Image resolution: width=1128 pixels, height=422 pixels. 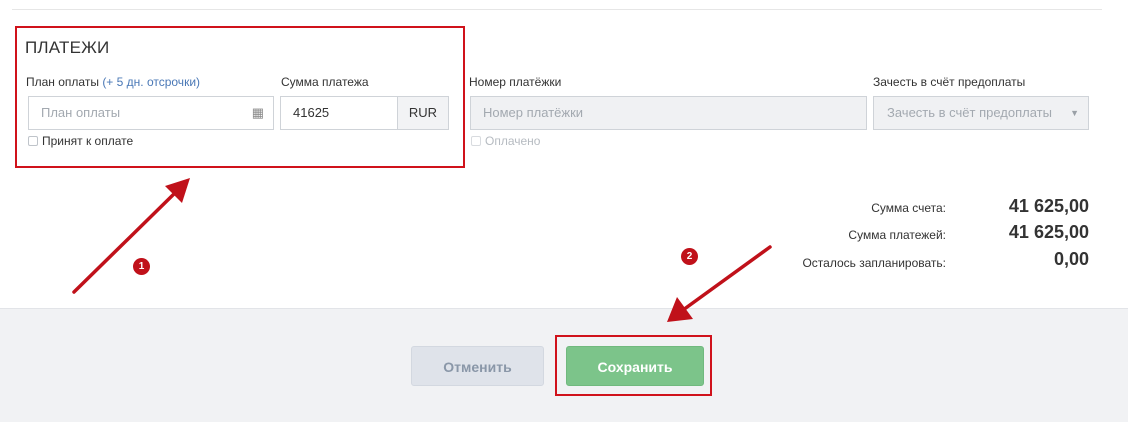 What do you see at coordinates (141, 266) in the screenshot?
I see `annotation-badge-1: 1` at bounding box center [141, 266].